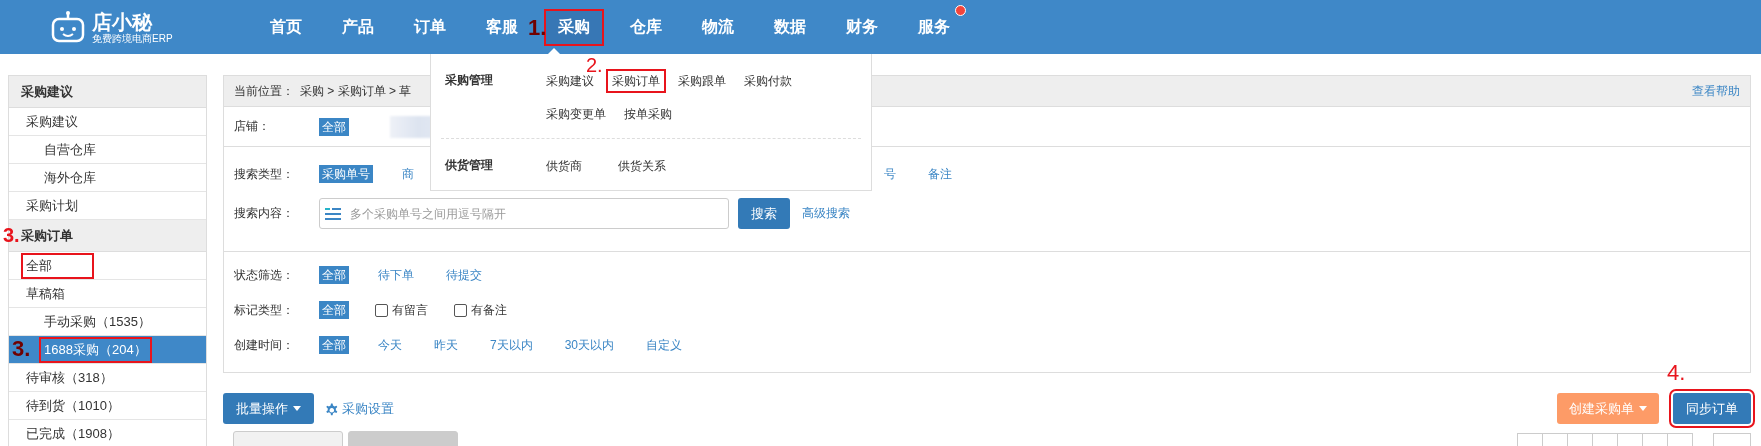 Image resolution: width=1761 pixels, height=446 pixels. Describe the element at coordinates (107, 294) in the screenshot. I see `sidebar-row: 草稿箱` at that location.